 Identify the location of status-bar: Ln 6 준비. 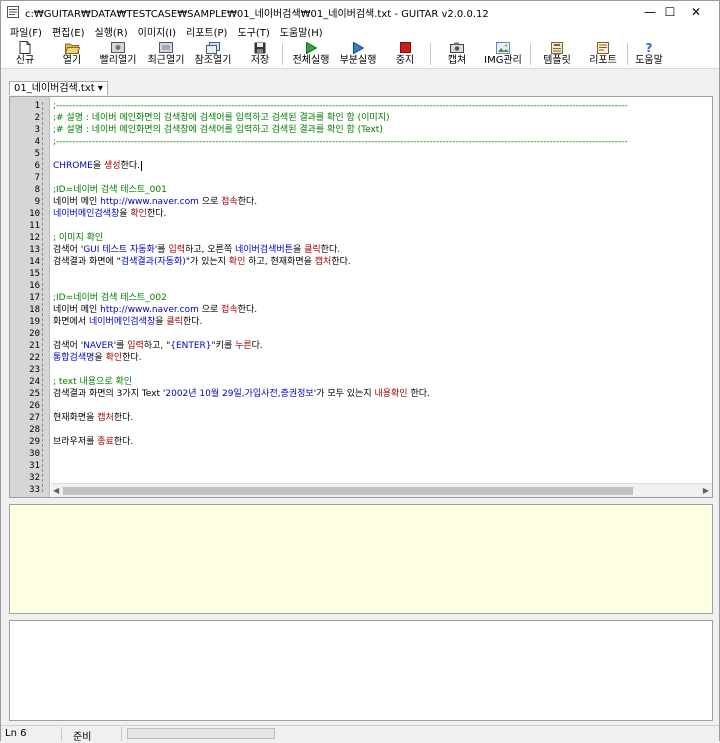
(360, 734).